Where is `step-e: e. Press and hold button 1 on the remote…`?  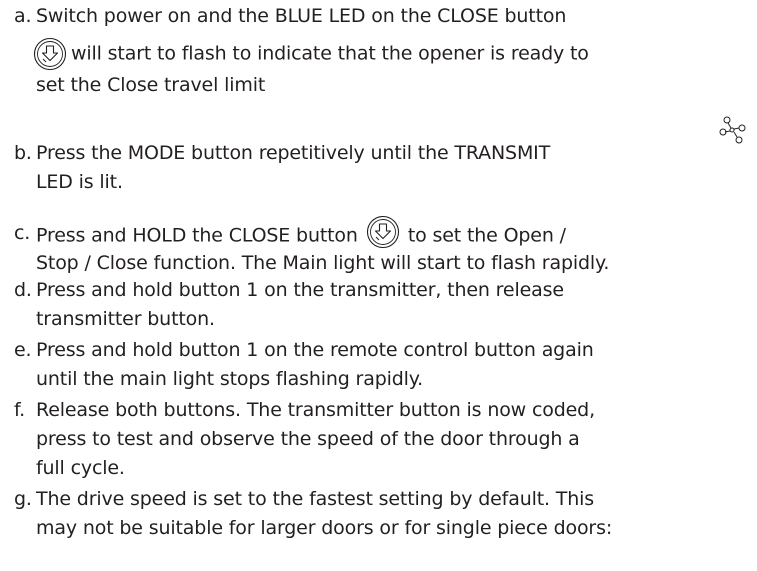
step-e: e. Press and hold button 1 on the remote… is located at coordinates (382, 365).